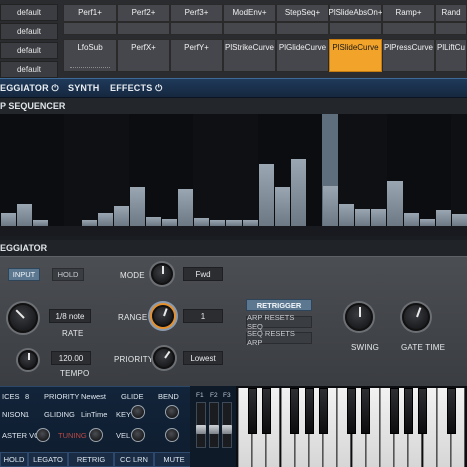 The height and width of the screenshot is (467, 467). Describe the element at coordinates (196, 55) in the screenshot. I see `mod-cell-perfy: PerfY+` at that location.